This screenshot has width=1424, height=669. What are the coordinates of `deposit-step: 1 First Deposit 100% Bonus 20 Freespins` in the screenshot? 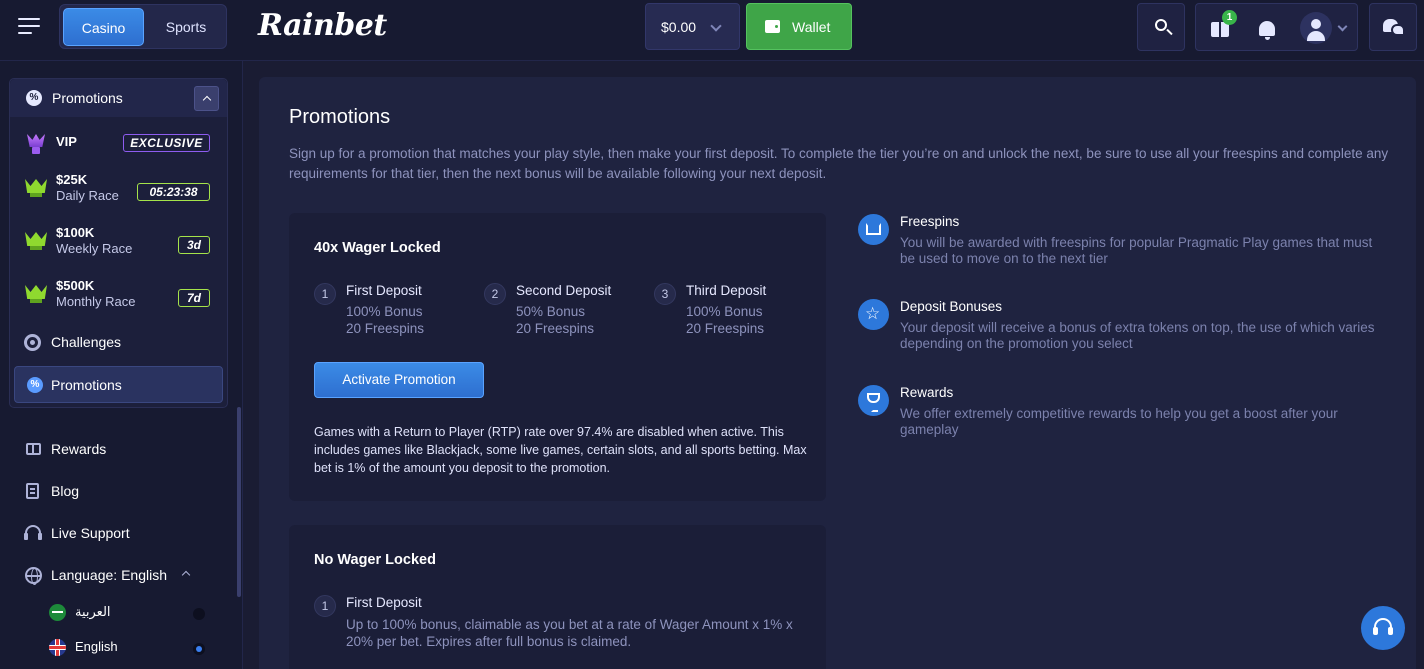 It's located at (399, 313).